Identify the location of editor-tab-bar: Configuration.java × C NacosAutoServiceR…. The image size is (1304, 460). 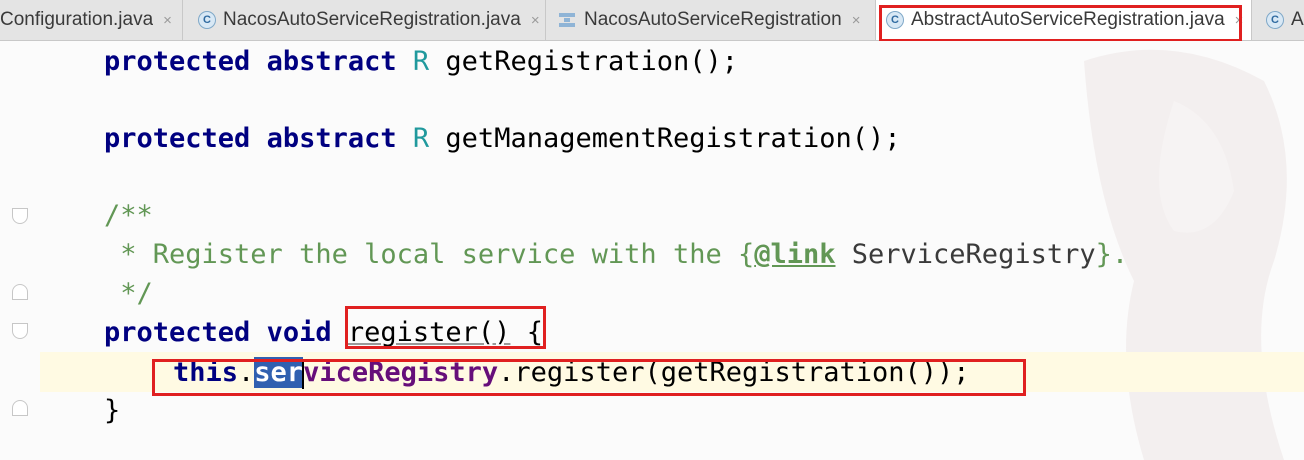
(652, 20).